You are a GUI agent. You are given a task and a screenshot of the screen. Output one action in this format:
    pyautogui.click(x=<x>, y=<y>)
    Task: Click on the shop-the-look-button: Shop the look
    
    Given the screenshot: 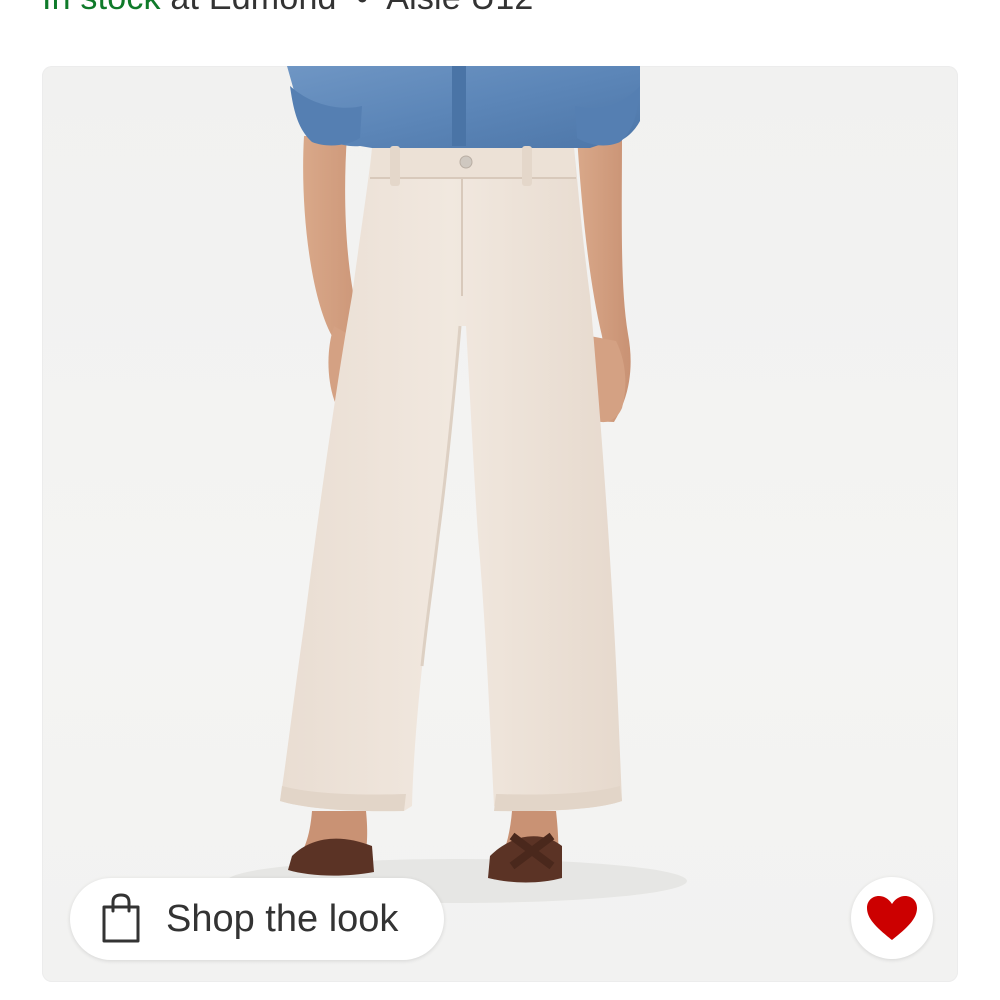 What is the action you would take?
    pyautogui.click(x=257, y=919)
    